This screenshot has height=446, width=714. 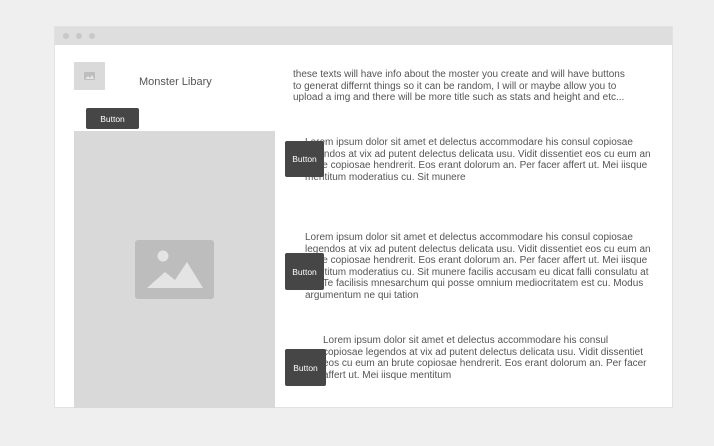 I want to click on logo-image-icon, so click(x=89, y=76).